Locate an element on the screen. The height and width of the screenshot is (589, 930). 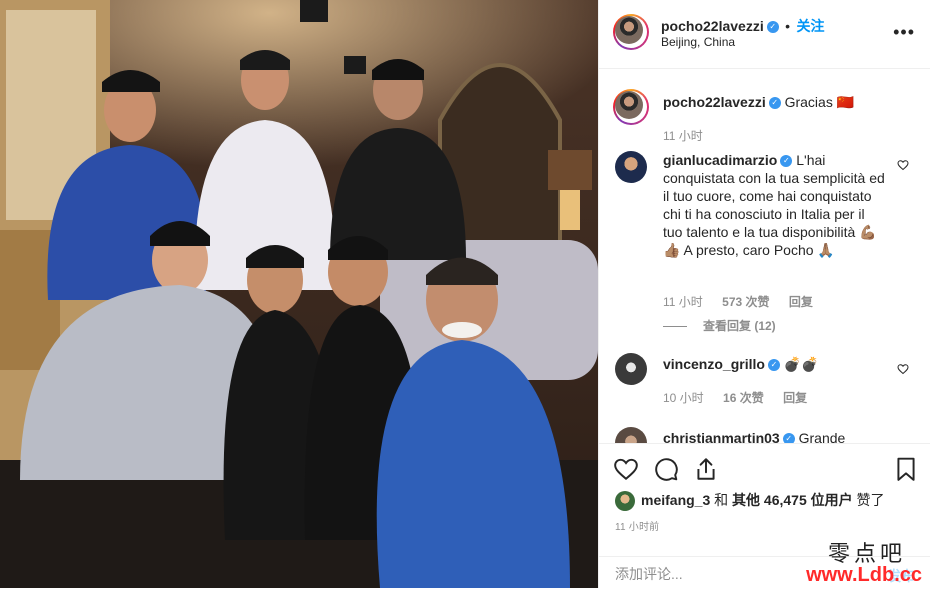
divider-line is located at coordinates (675, 327).